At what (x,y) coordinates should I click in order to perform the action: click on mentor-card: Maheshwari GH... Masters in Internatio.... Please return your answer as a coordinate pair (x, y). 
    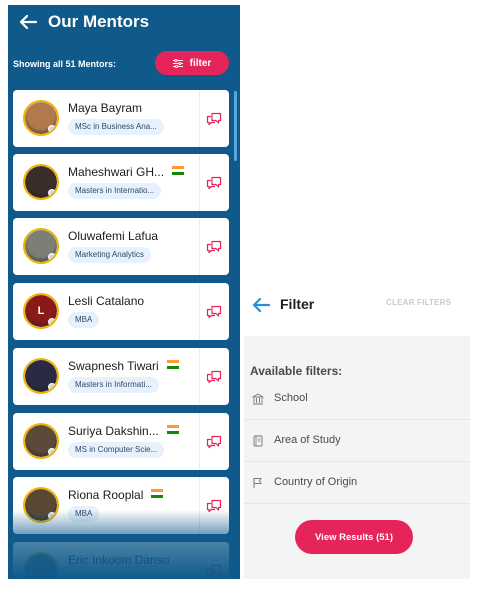
    Looking at the image, I should click on (121, 182).